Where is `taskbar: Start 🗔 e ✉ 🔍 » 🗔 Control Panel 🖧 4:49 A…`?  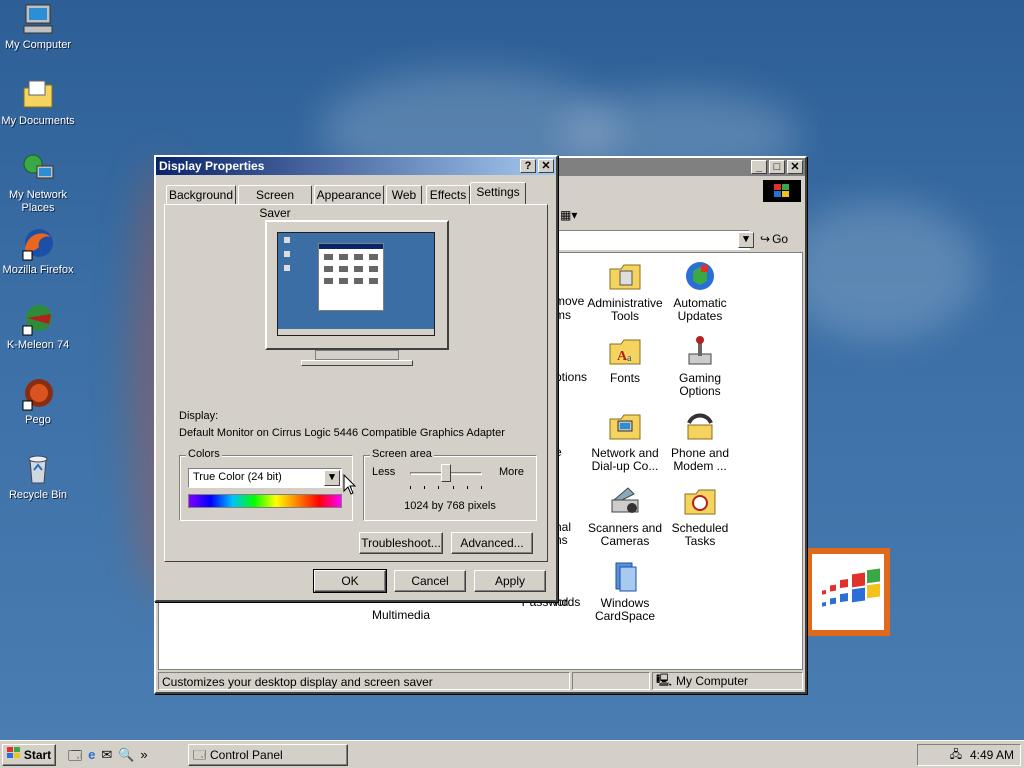
taskbar: Start 🗔 e ✉ 🔍 » 🗔 Control Panel 🖧 4:49 A… is located at coordinates (512, 754).